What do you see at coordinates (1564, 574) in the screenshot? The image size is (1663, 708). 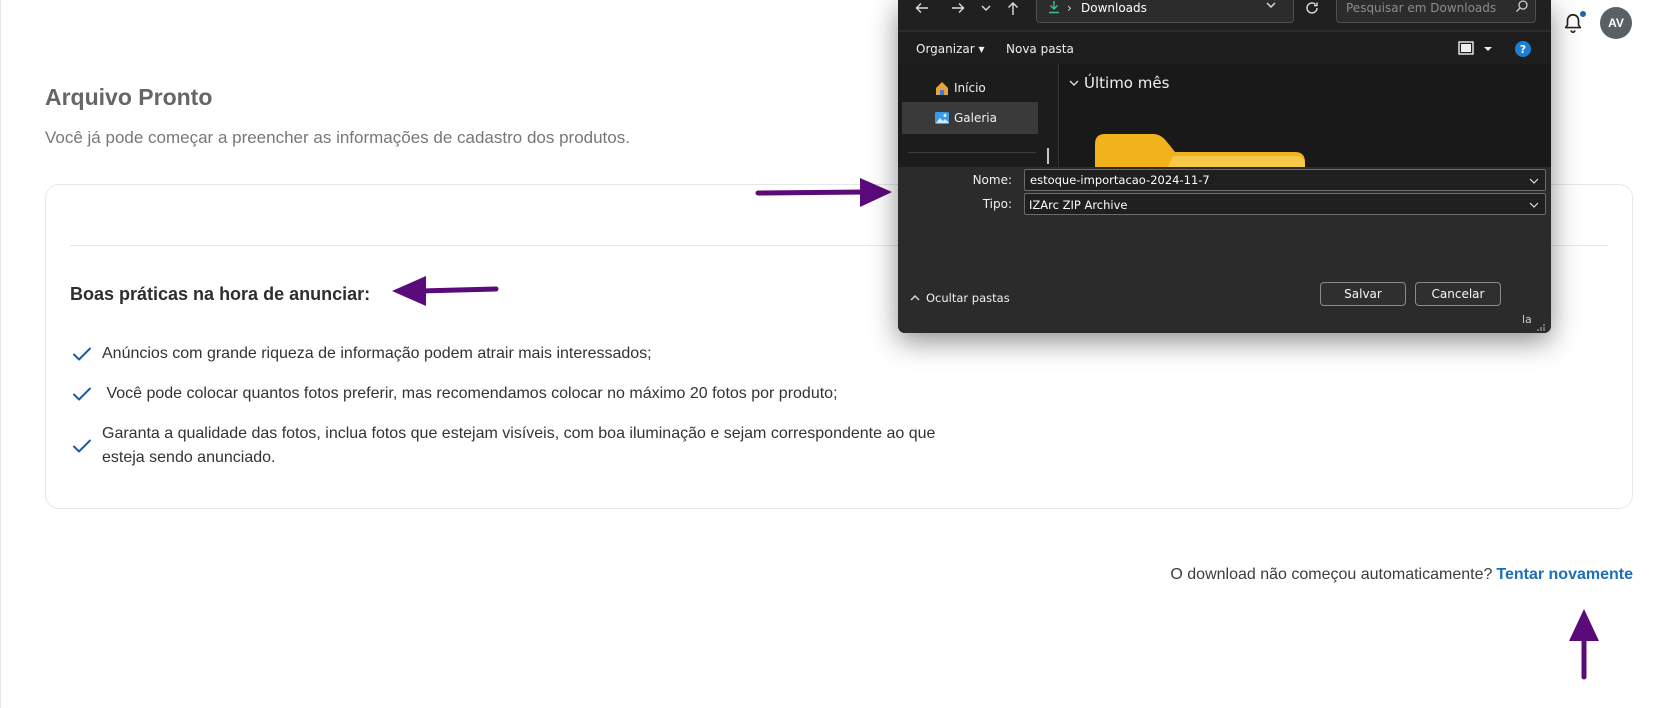 I see `retry-link: Tentar novamente` at bounding box center [1564, 574].